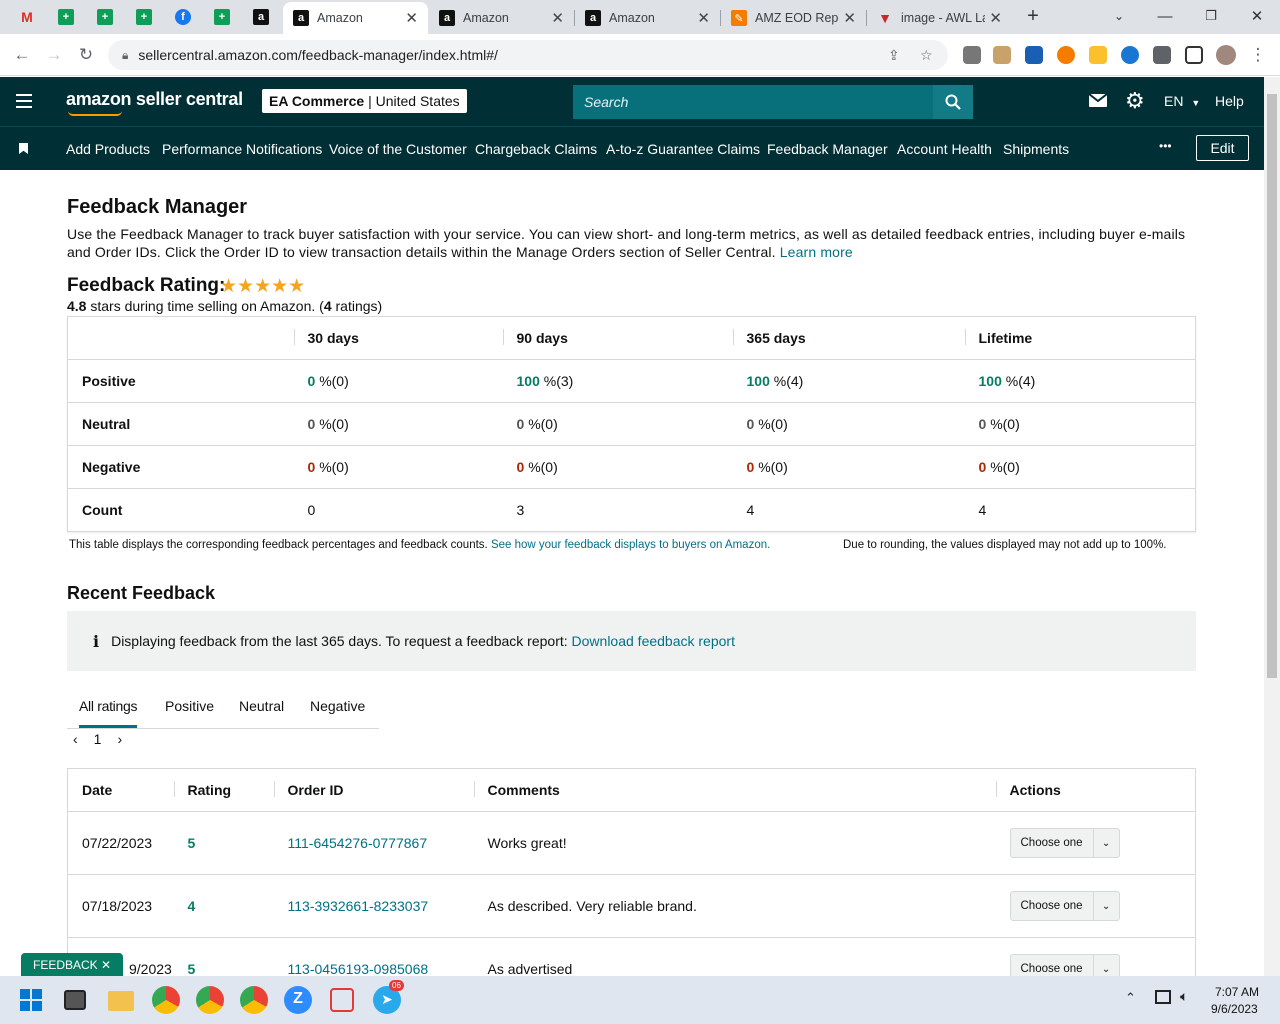 The image size is (1280, 1024). Describe the element at coordinates (23, 148) in the screenshot. I see `bookmark-icon` at that location.